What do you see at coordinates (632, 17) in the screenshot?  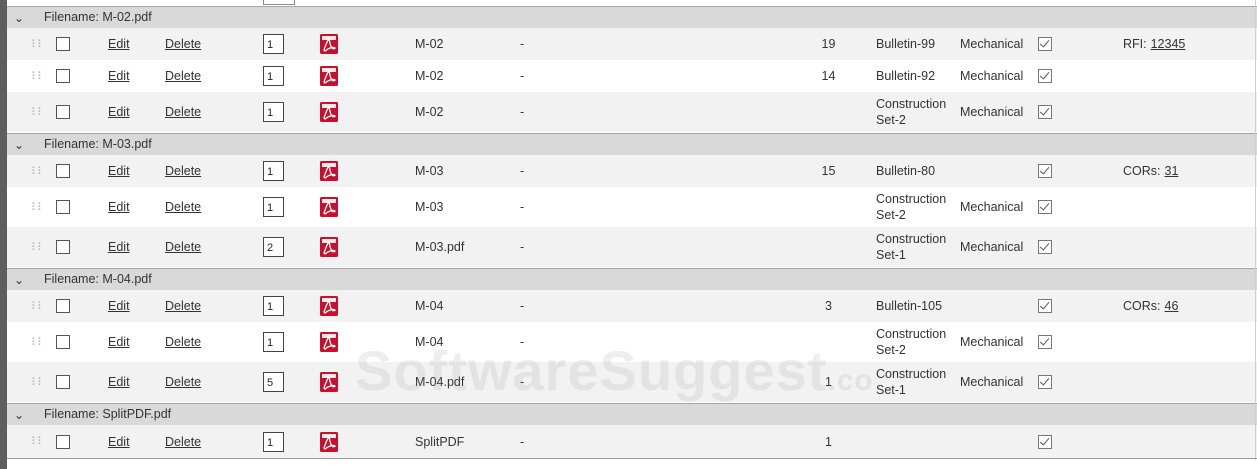 I see `group-header: ⌄ Filename: M-02.pdf` at bounding box center [632, 17].